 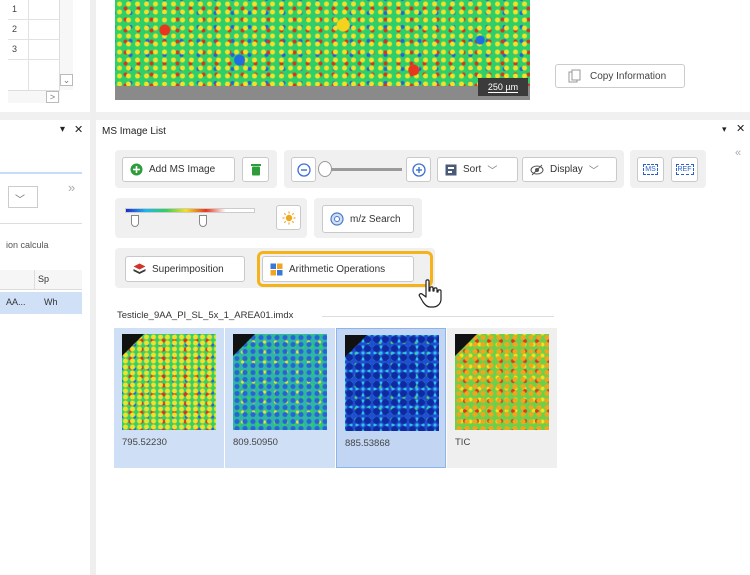 What do you see at coordinates (375, 219) in the screenshot?
I see `mz-search-label: m/z Search` at bounding box center [375, 219].